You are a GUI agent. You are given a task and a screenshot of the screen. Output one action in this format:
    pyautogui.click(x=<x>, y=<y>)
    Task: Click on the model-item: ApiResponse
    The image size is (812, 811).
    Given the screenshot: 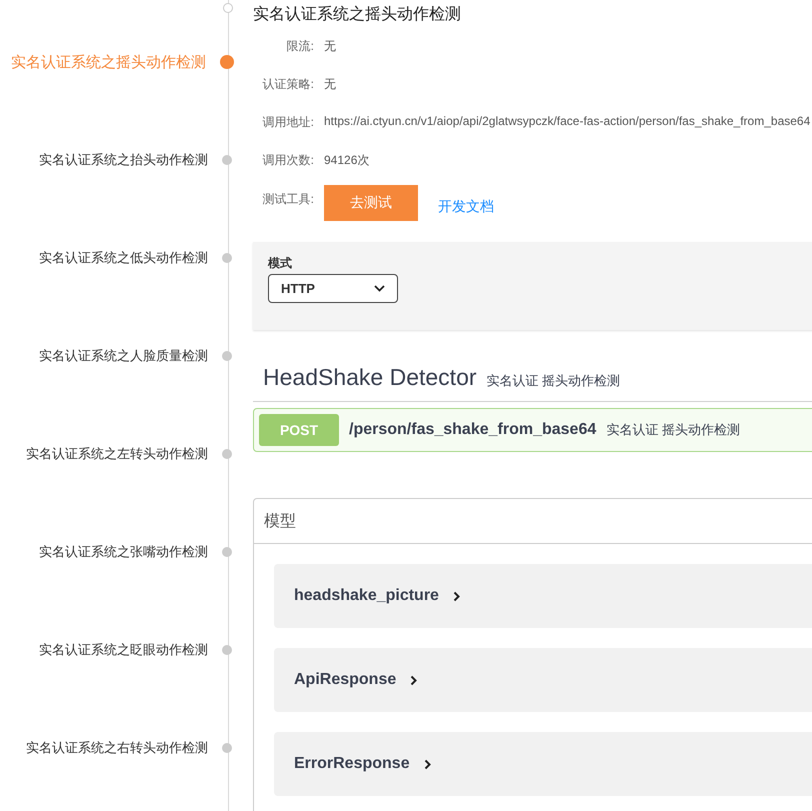 What is the action you would take?
    pyautogui.click(x=543, y=680)
    